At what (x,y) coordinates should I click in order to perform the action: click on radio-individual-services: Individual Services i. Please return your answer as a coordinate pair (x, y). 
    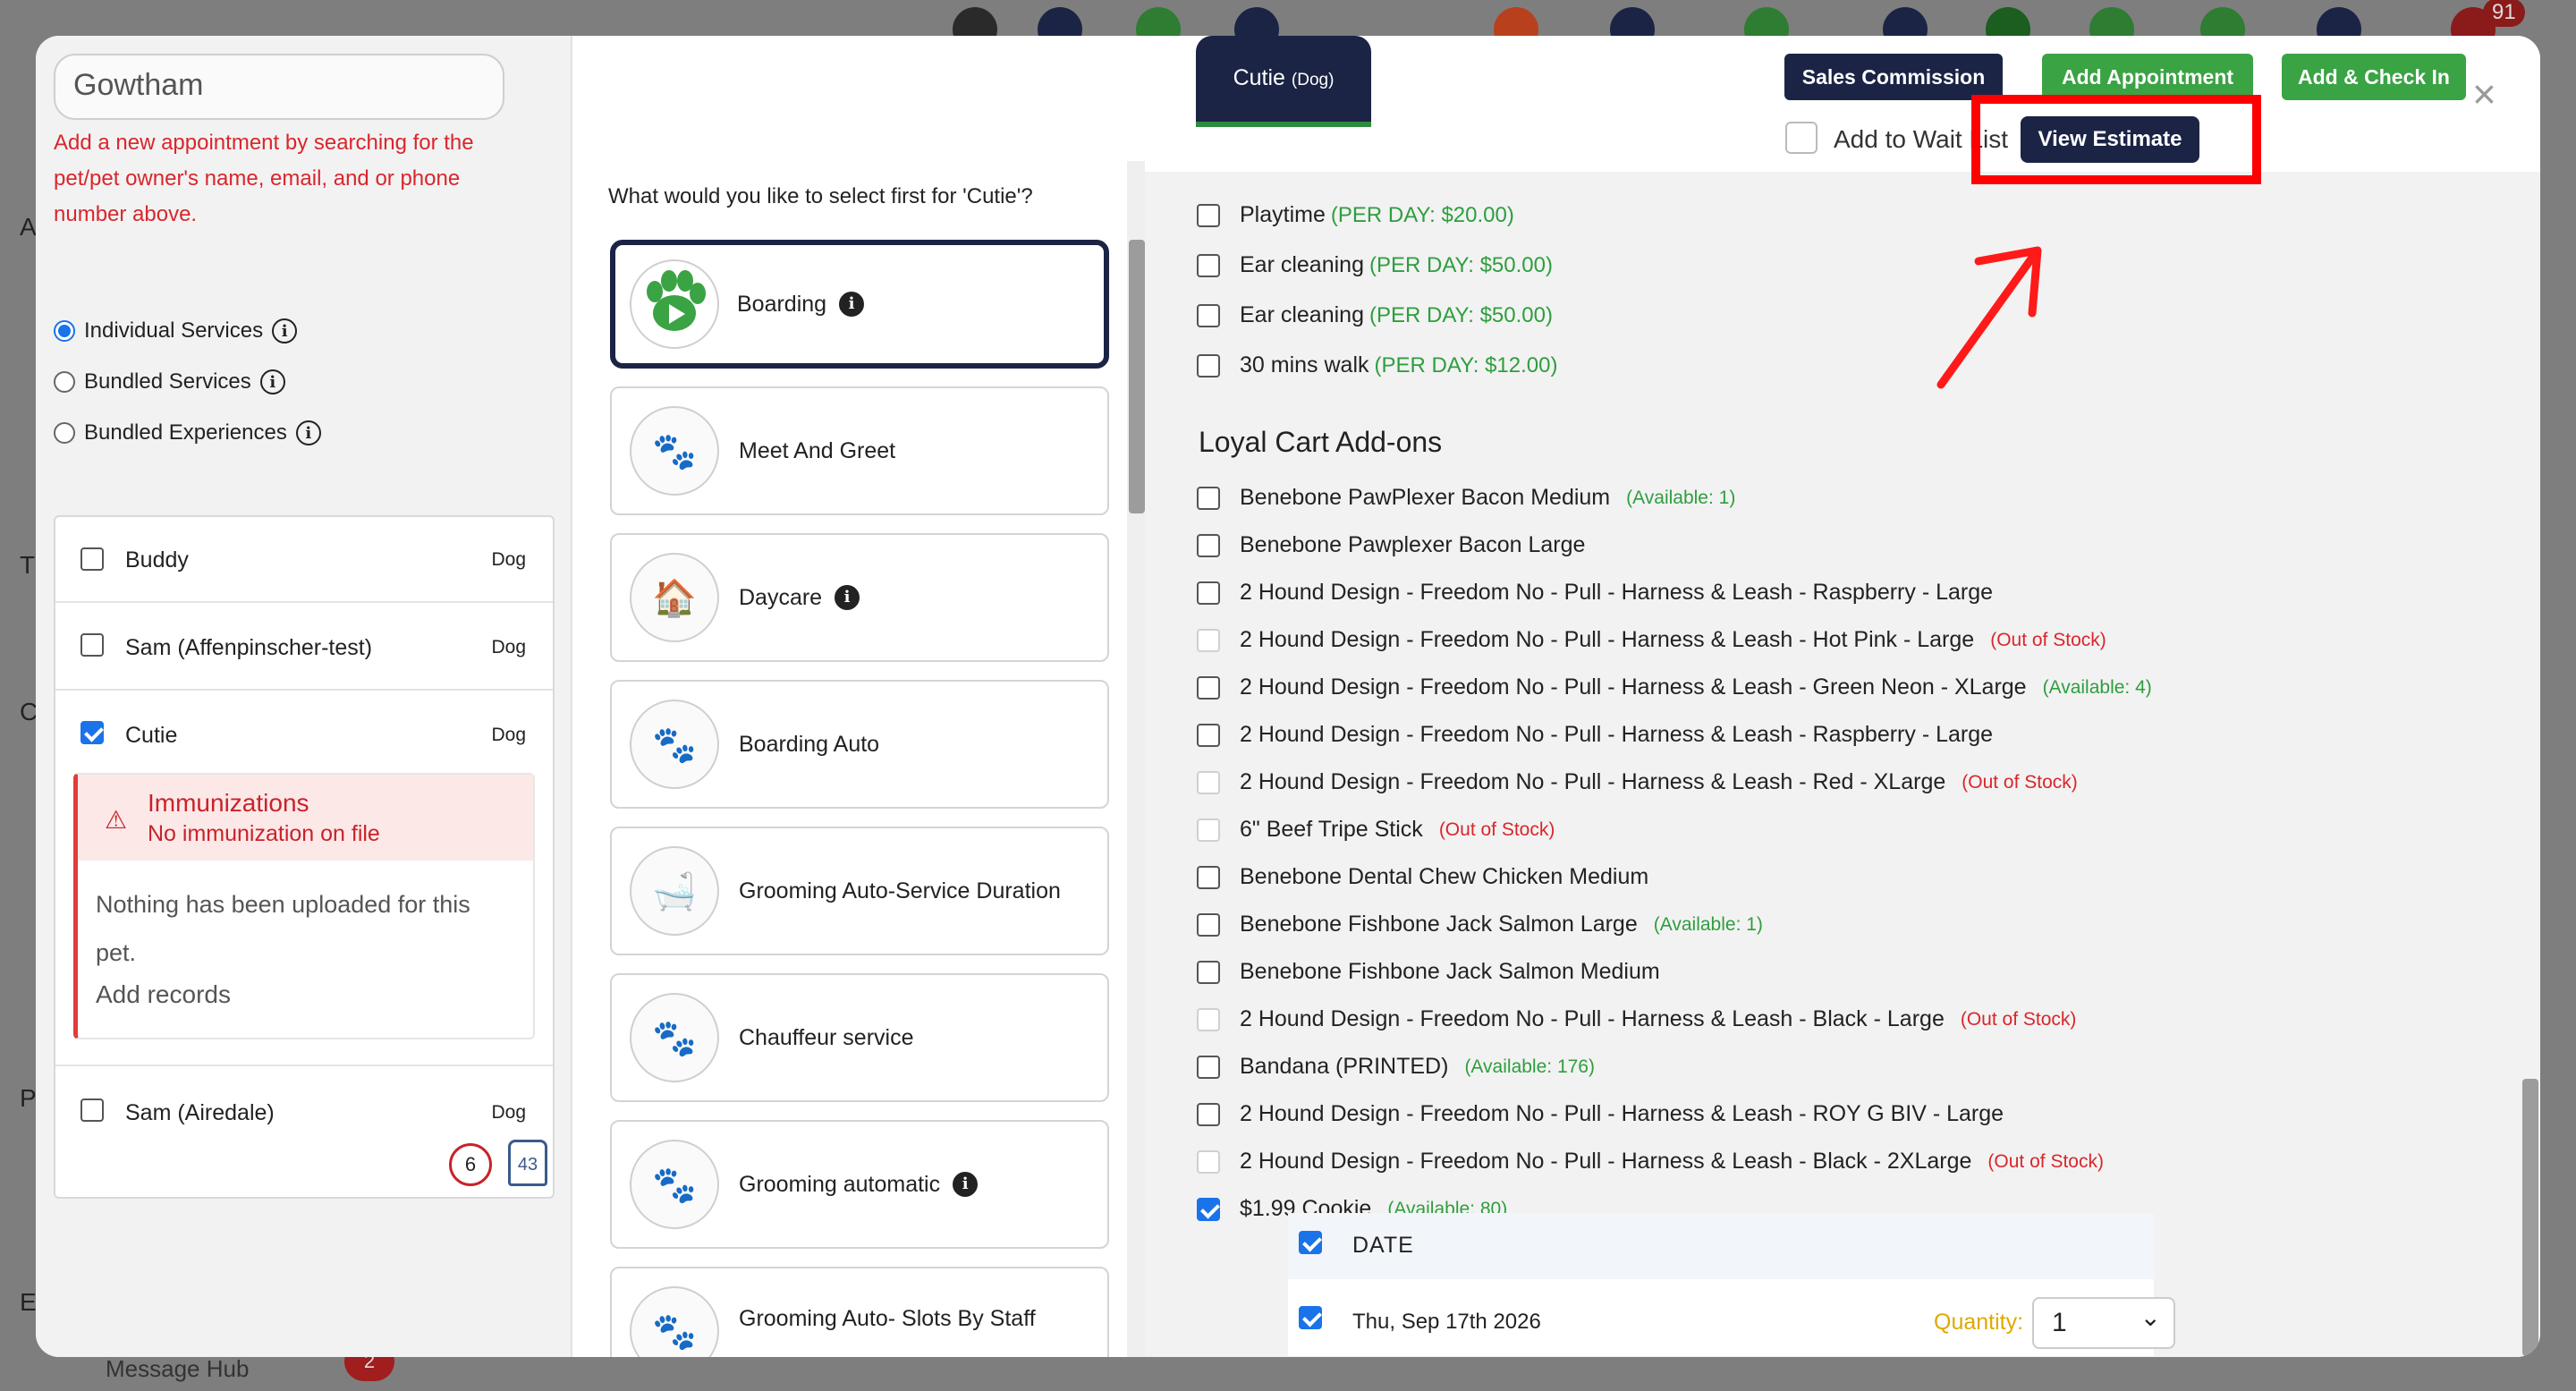
    Looking at the image, I should click on (176, 331).